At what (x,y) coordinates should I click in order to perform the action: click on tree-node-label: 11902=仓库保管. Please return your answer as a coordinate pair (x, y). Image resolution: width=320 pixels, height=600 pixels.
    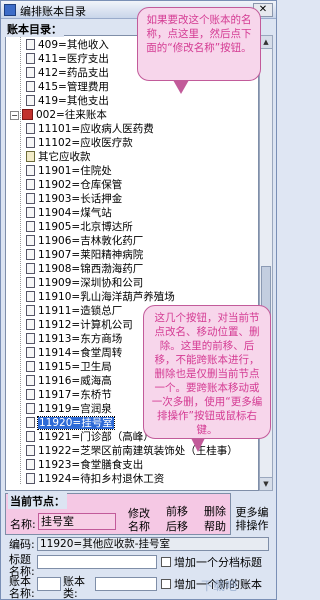
    Looking at the image, I should click on (80, 185).